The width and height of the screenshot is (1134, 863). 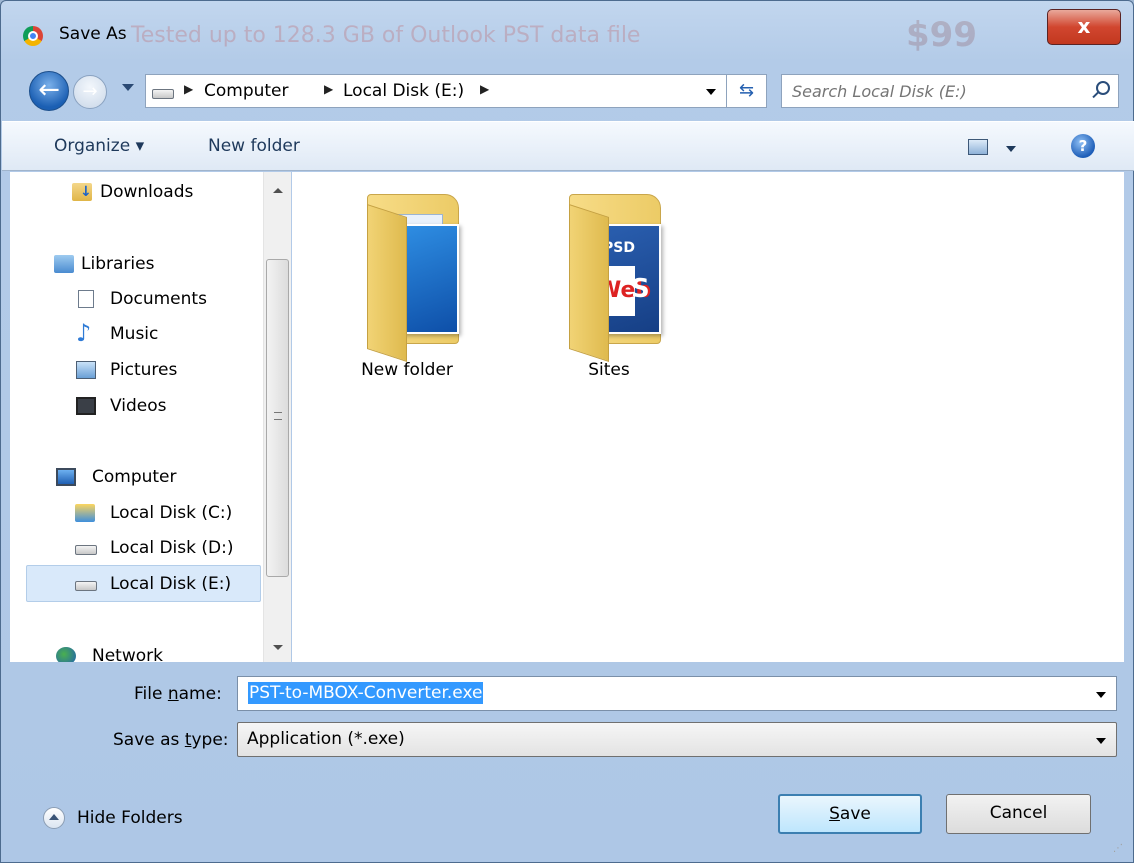 I want to click on sidebar-item-local-disk-c: Local Disk (C:), so click(x=168, y=513).